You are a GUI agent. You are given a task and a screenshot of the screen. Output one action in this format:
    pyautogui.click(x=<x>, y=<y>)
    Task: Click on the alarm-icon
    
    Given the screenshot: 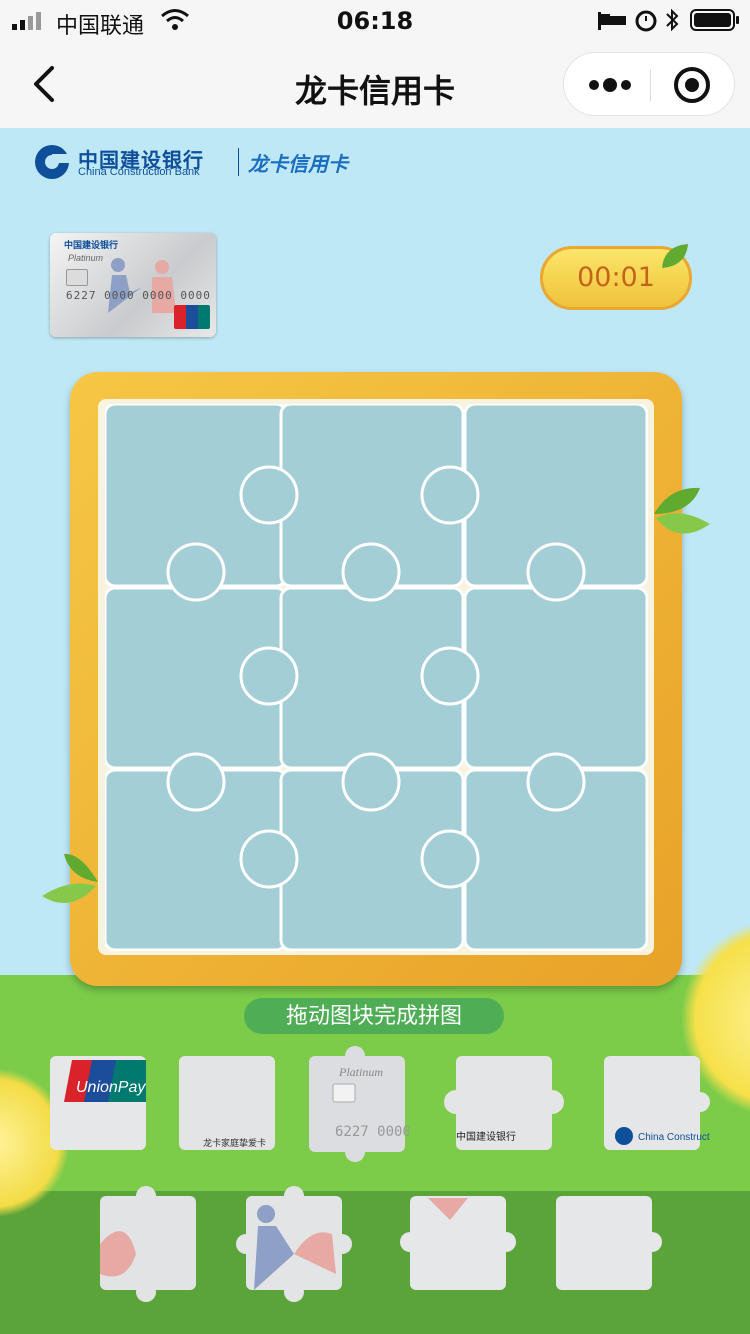 What is the action you would take?
    pyautogui.click(x=646, y=21)
    